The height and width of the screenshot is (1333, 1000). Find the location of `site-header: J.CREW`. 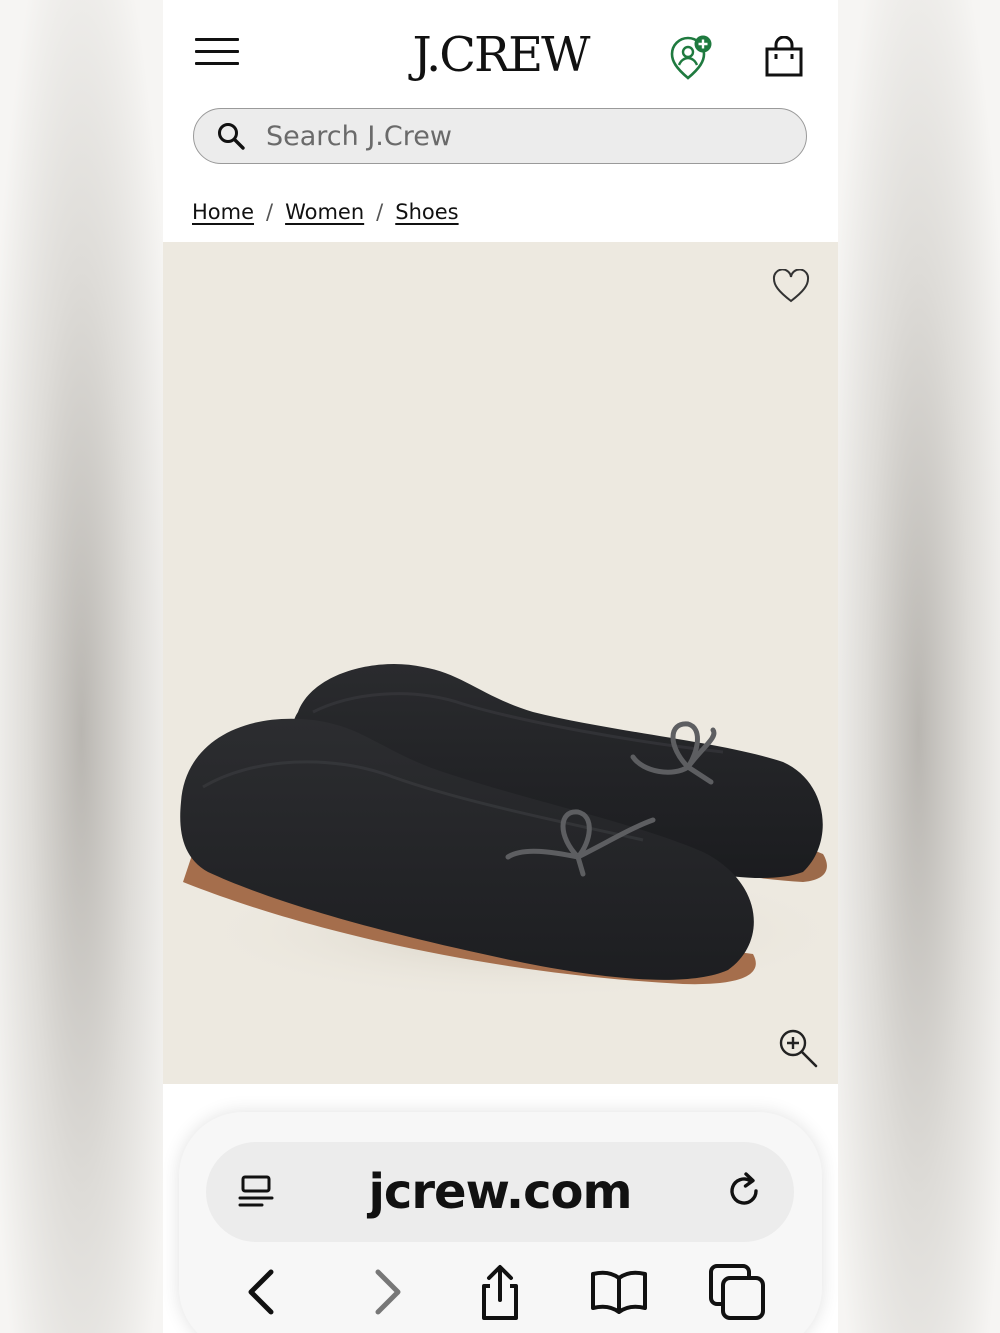

site-header: J.CREW is located at coordinates (500, 52).